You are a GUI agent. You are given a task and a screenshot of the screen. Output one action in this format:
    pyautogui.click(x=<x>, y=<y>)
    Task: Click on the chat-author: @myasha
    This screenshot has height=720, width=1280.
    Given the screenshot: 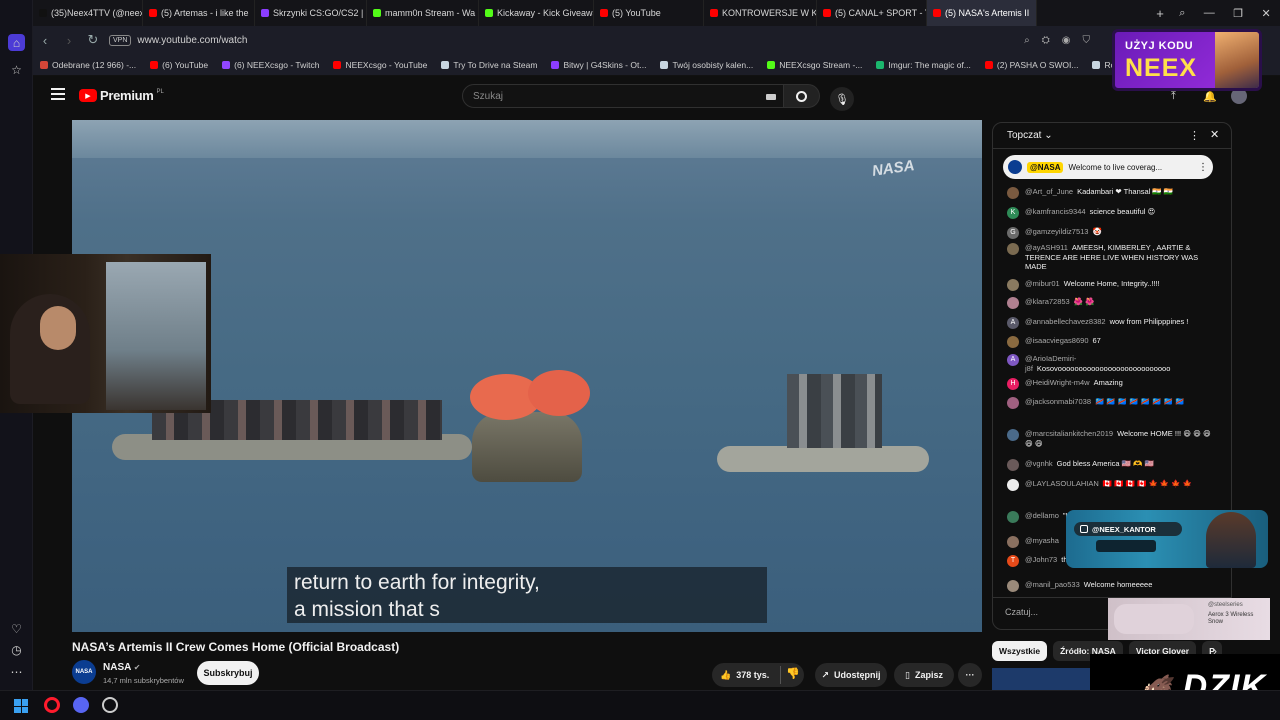 What is the action you would take?
    pyautogui.click(x=1042, y=540)
    